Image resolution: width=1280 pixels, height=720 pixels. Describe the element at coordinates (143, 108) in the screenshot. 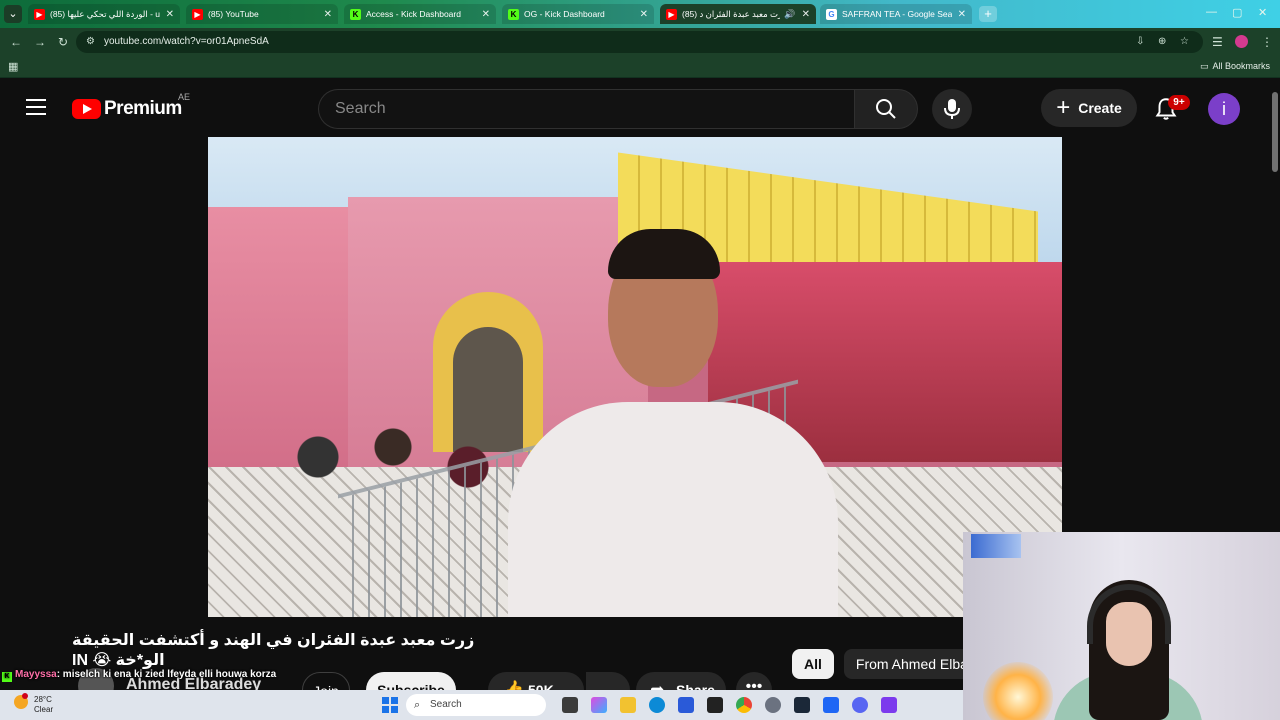

I see `brand-label: Premium` at that location.